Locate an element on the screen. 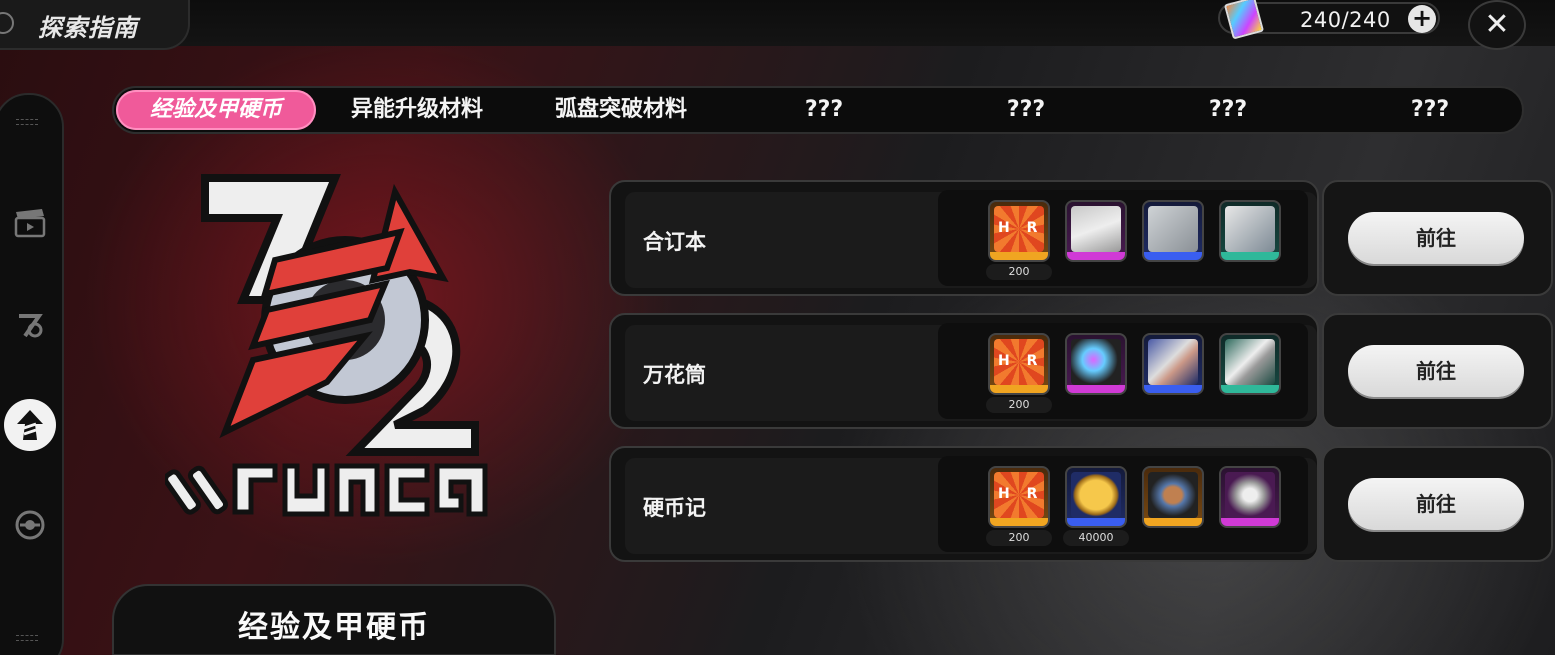  coin-icon is located at coordinates (30, 525).